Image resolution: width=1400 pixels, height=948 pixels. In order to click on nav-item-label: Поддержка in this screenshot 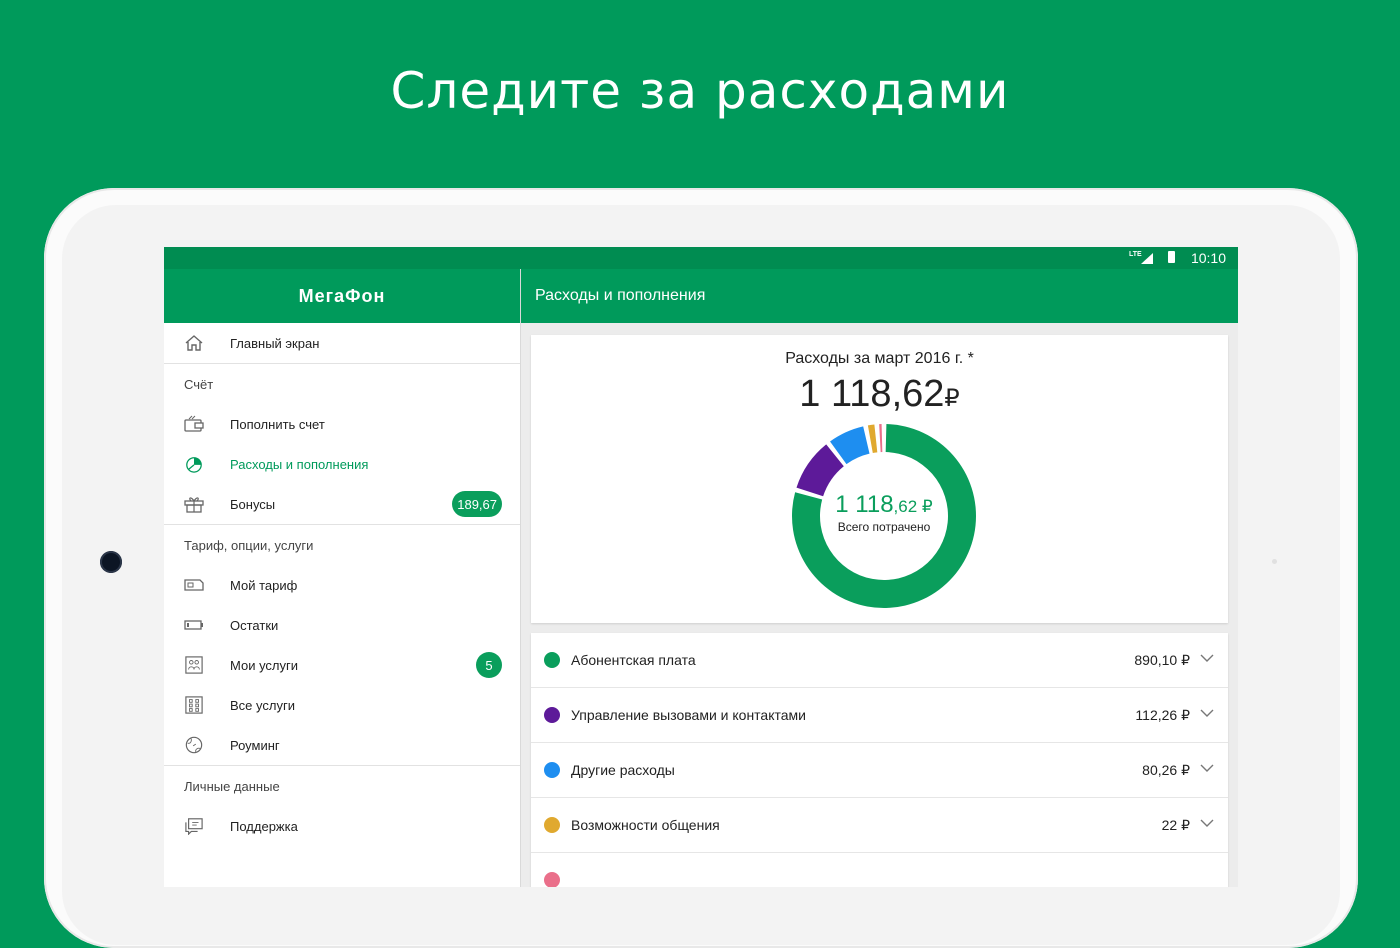, I will do `click(264, 826)`.